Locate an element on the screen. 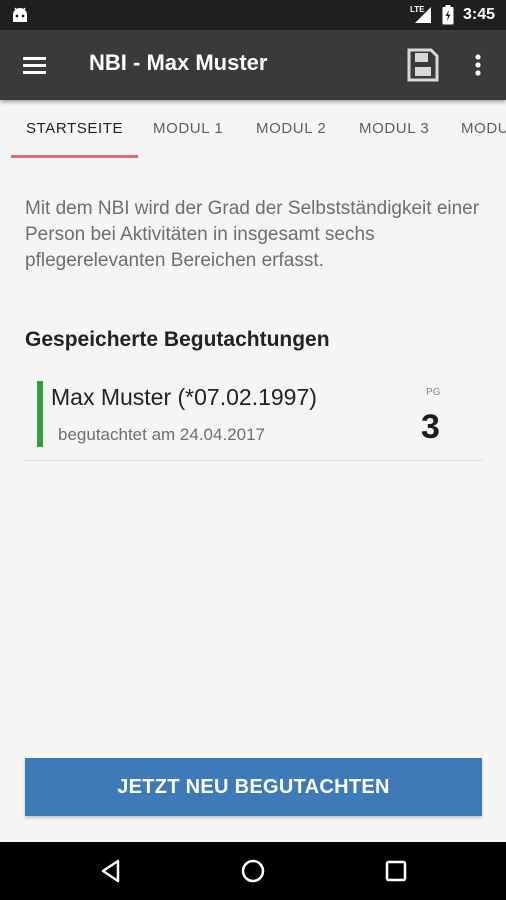 The image size is (506, 900). back-icon is located at coordinates (111, 871).